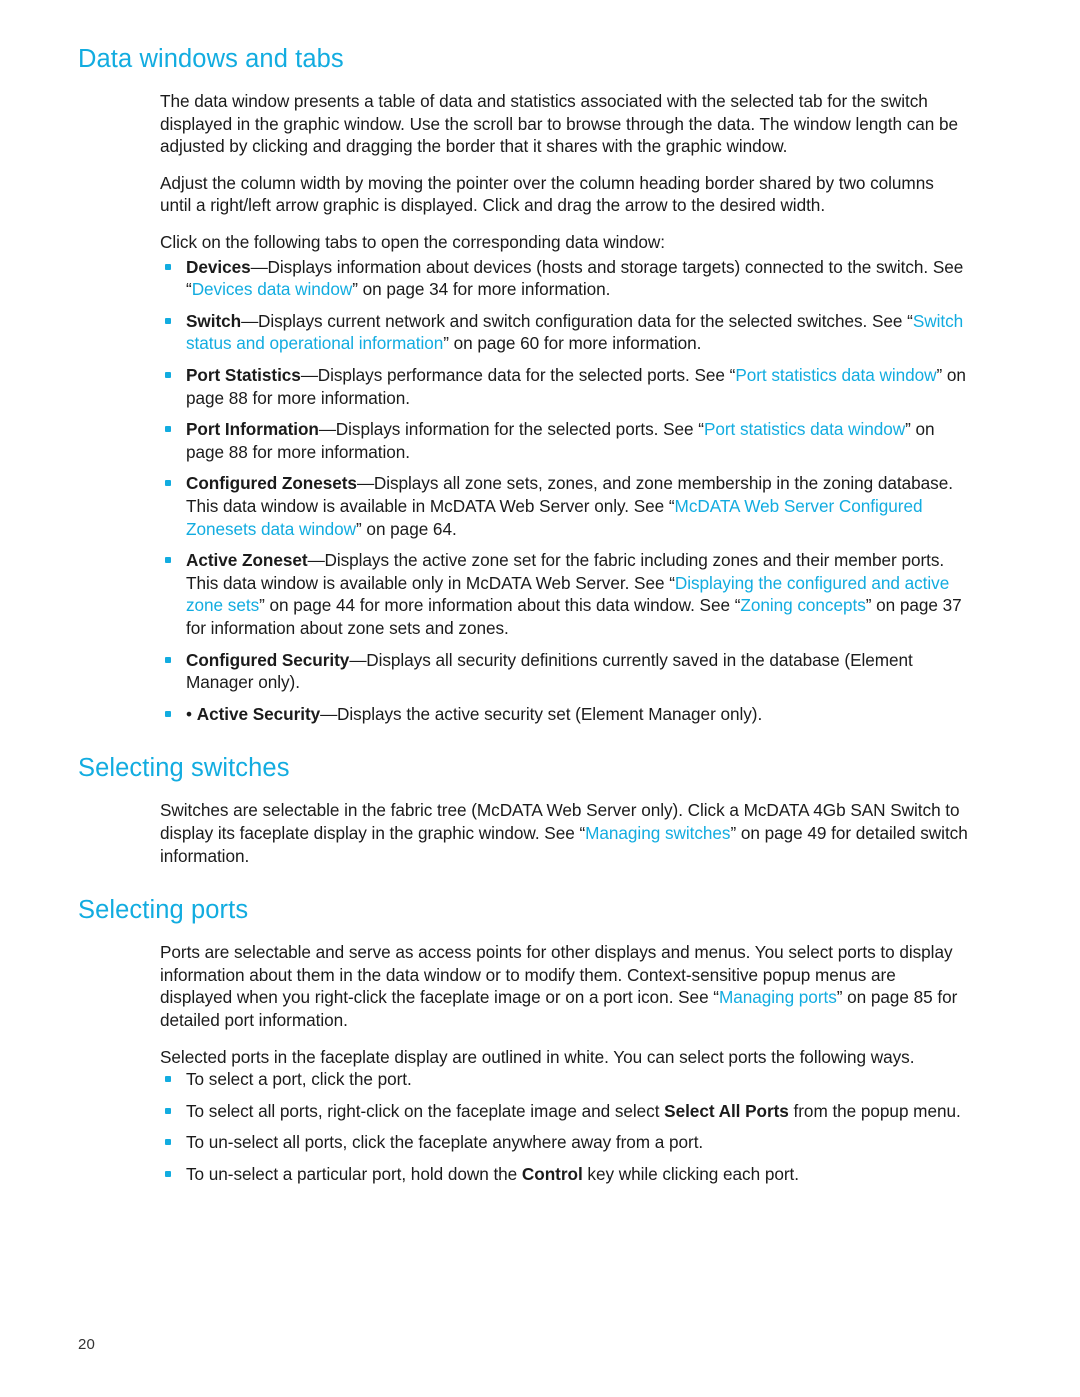  Describe the element at coordinates (218, 266) in the screenshot. I see `tab-name: Devices` at that location.